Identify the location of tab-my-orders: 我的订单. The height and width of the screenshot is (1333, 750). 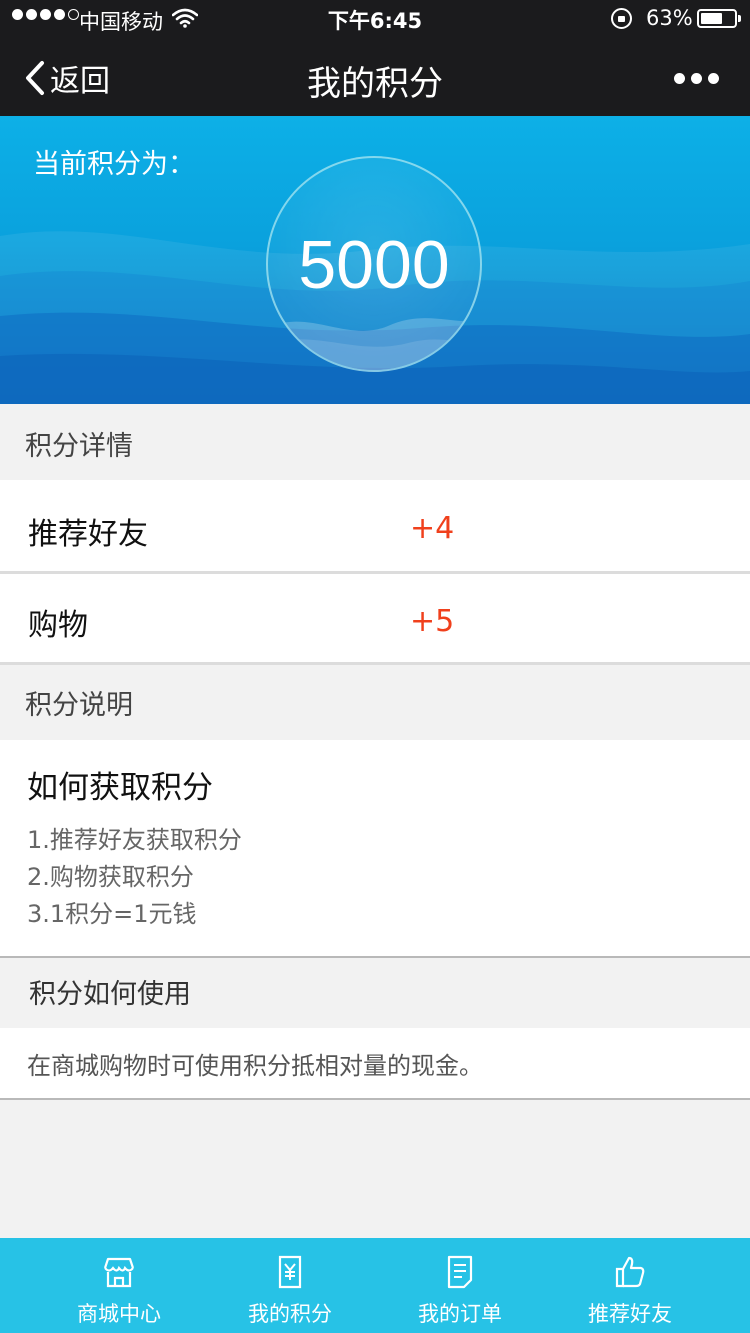
(460, 1285).